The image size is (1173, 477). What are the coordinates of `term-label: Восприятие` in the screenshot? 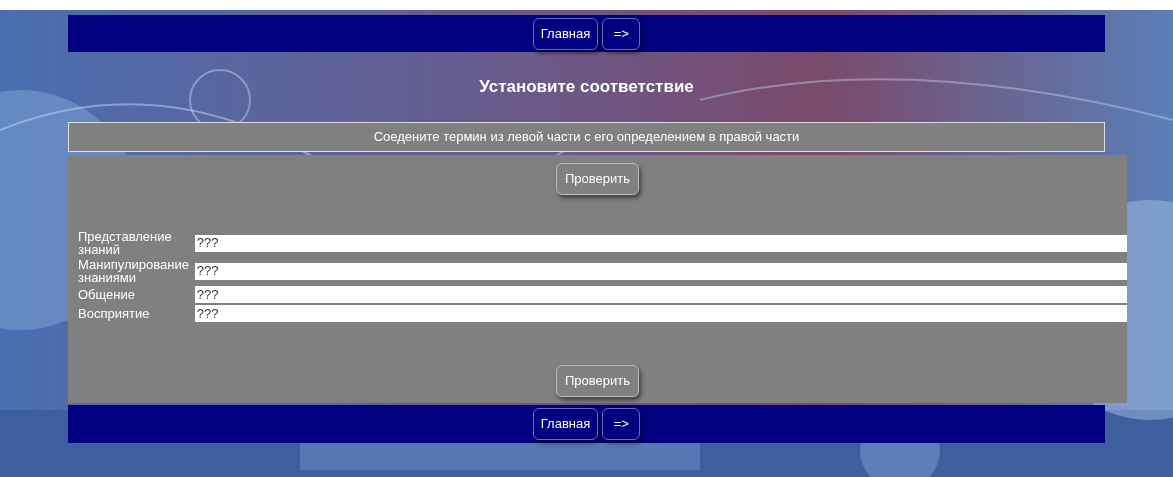 It's located at (114, 313).